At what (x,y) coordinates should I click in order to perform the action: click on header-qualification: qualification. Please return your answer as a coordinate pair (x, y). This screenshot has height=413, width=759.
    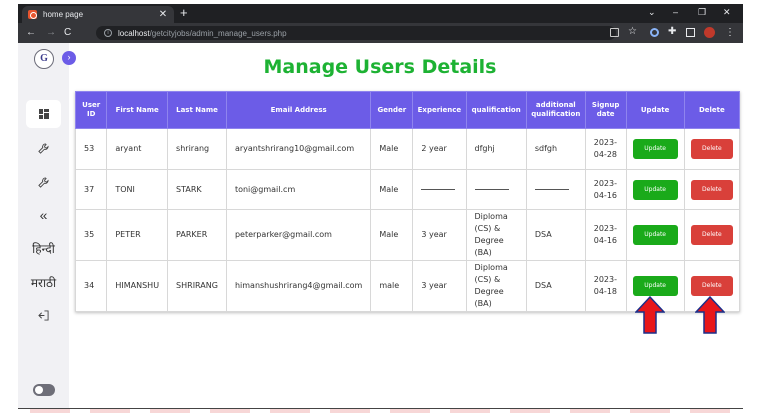
    Looking at the image, I should click on (496, 110).